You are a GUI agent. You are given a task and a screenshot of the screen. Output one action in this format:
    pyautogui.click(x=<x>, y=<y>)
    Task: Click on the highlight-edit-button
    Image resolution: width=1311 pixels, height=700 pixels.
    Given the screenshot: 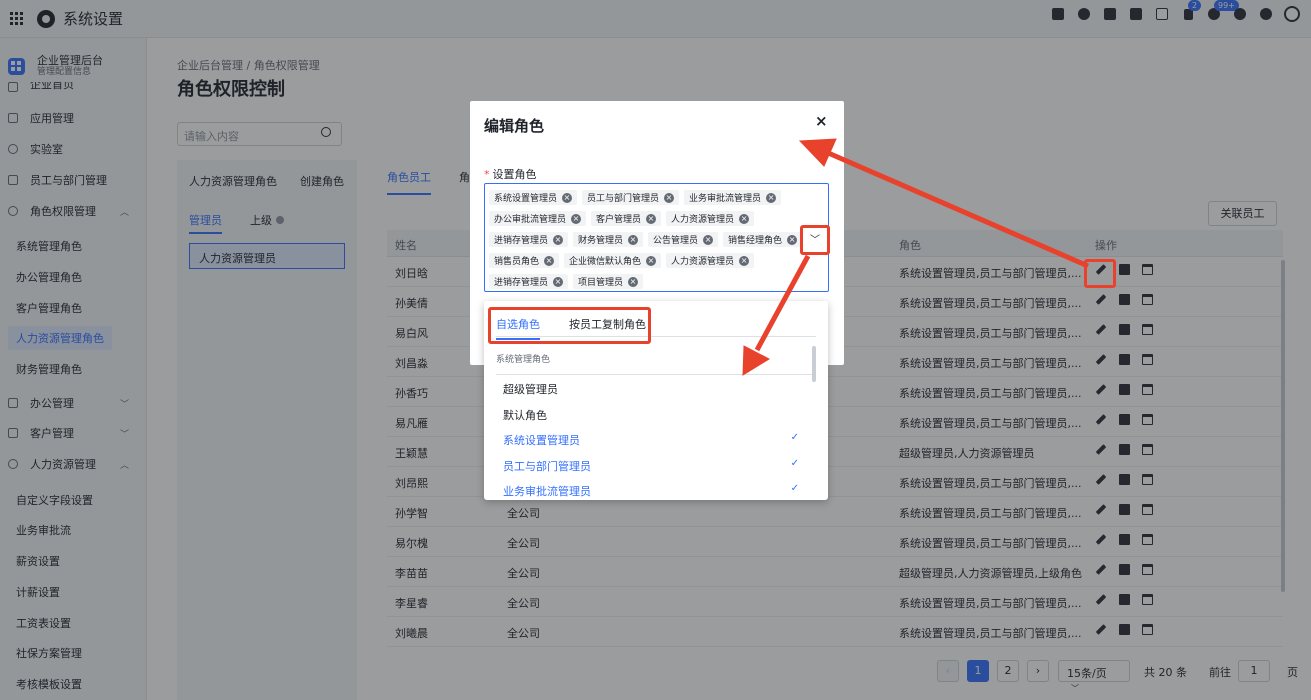 What is the action you would take?
    pyautogui.click(x=1100, y=273)
    